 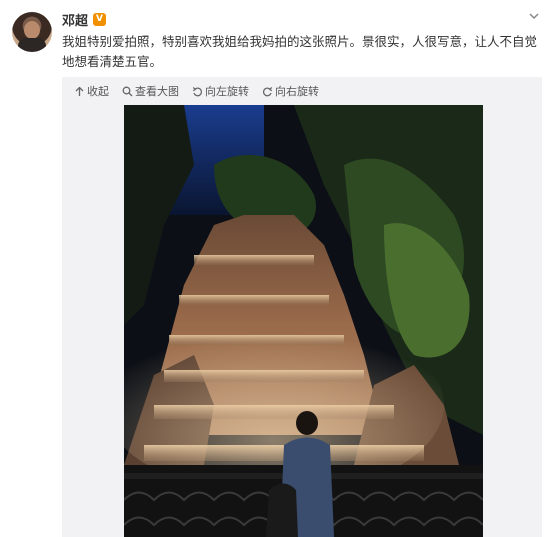 What do you see at coordinates (100, 19) in the screenshot?
I see `verified-icon: V` at bounding box center [100, 19].